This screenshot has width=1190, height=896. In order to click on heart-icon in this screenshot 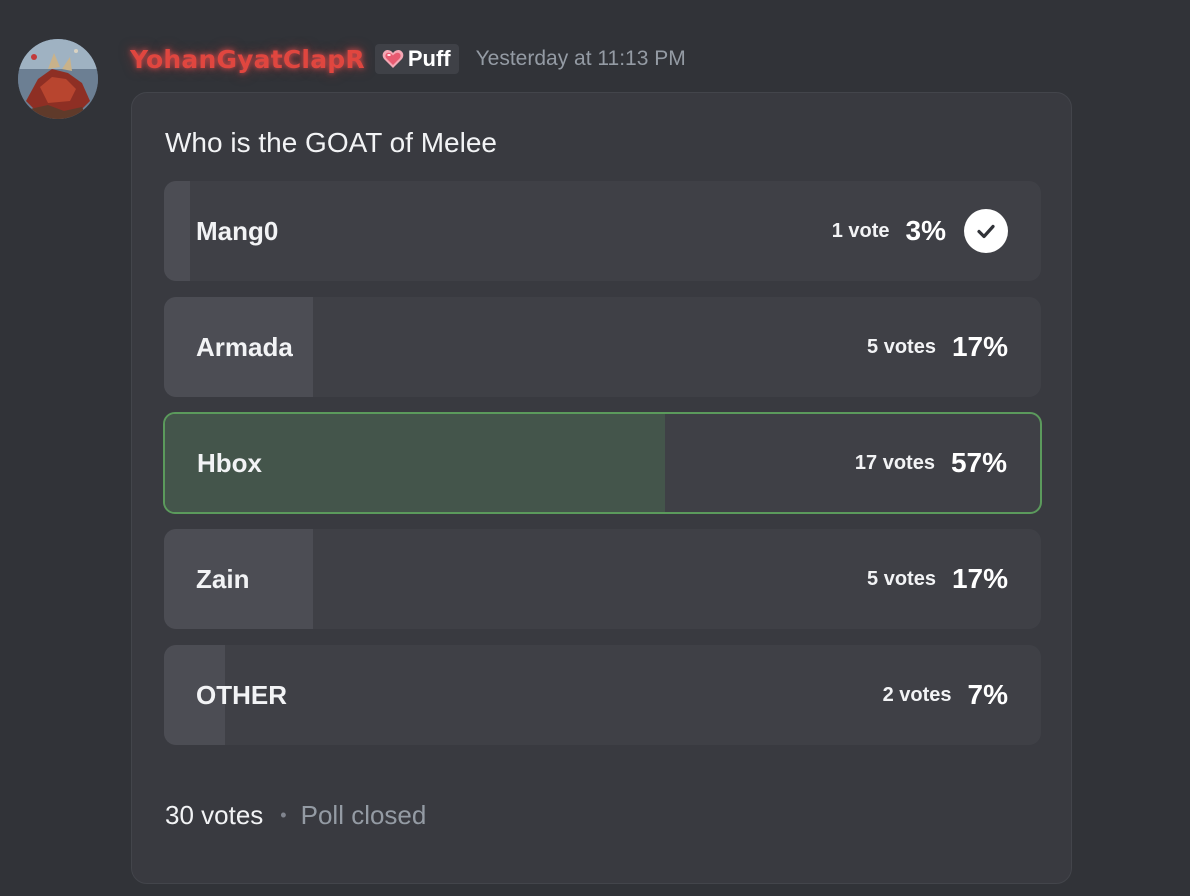, I will do `click(393, 59)`.